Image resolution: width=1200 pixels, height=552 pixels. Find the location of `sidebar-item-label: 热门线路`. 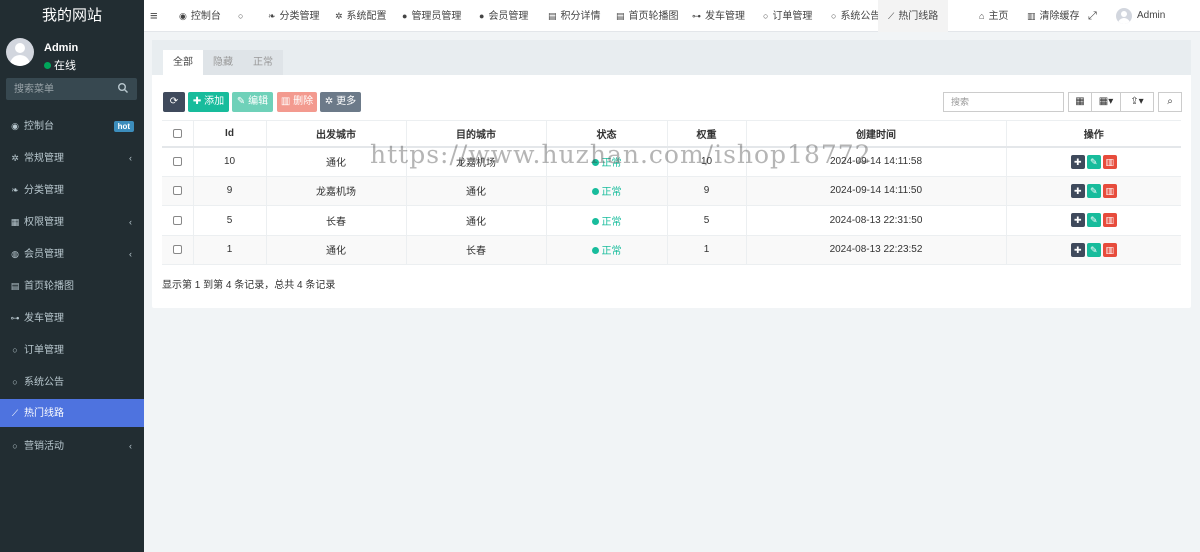

sidebar-item-label: 热门线路 is located at coordinates (44, 413).